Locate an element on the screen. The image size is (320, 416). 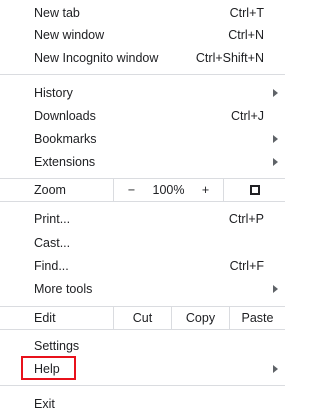
print-shortcut: Ctrl+P is located at coordinates (246, 219).